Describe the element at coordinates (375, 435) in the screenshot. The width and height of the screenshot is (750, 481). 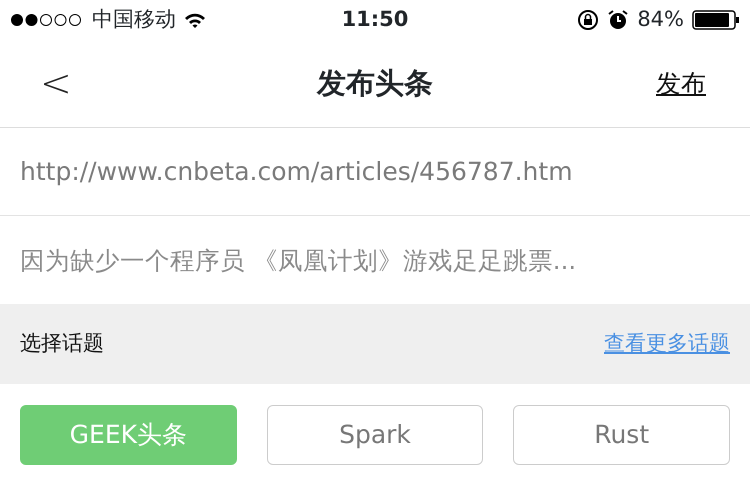
I see `topic-button: Spark` at that location.